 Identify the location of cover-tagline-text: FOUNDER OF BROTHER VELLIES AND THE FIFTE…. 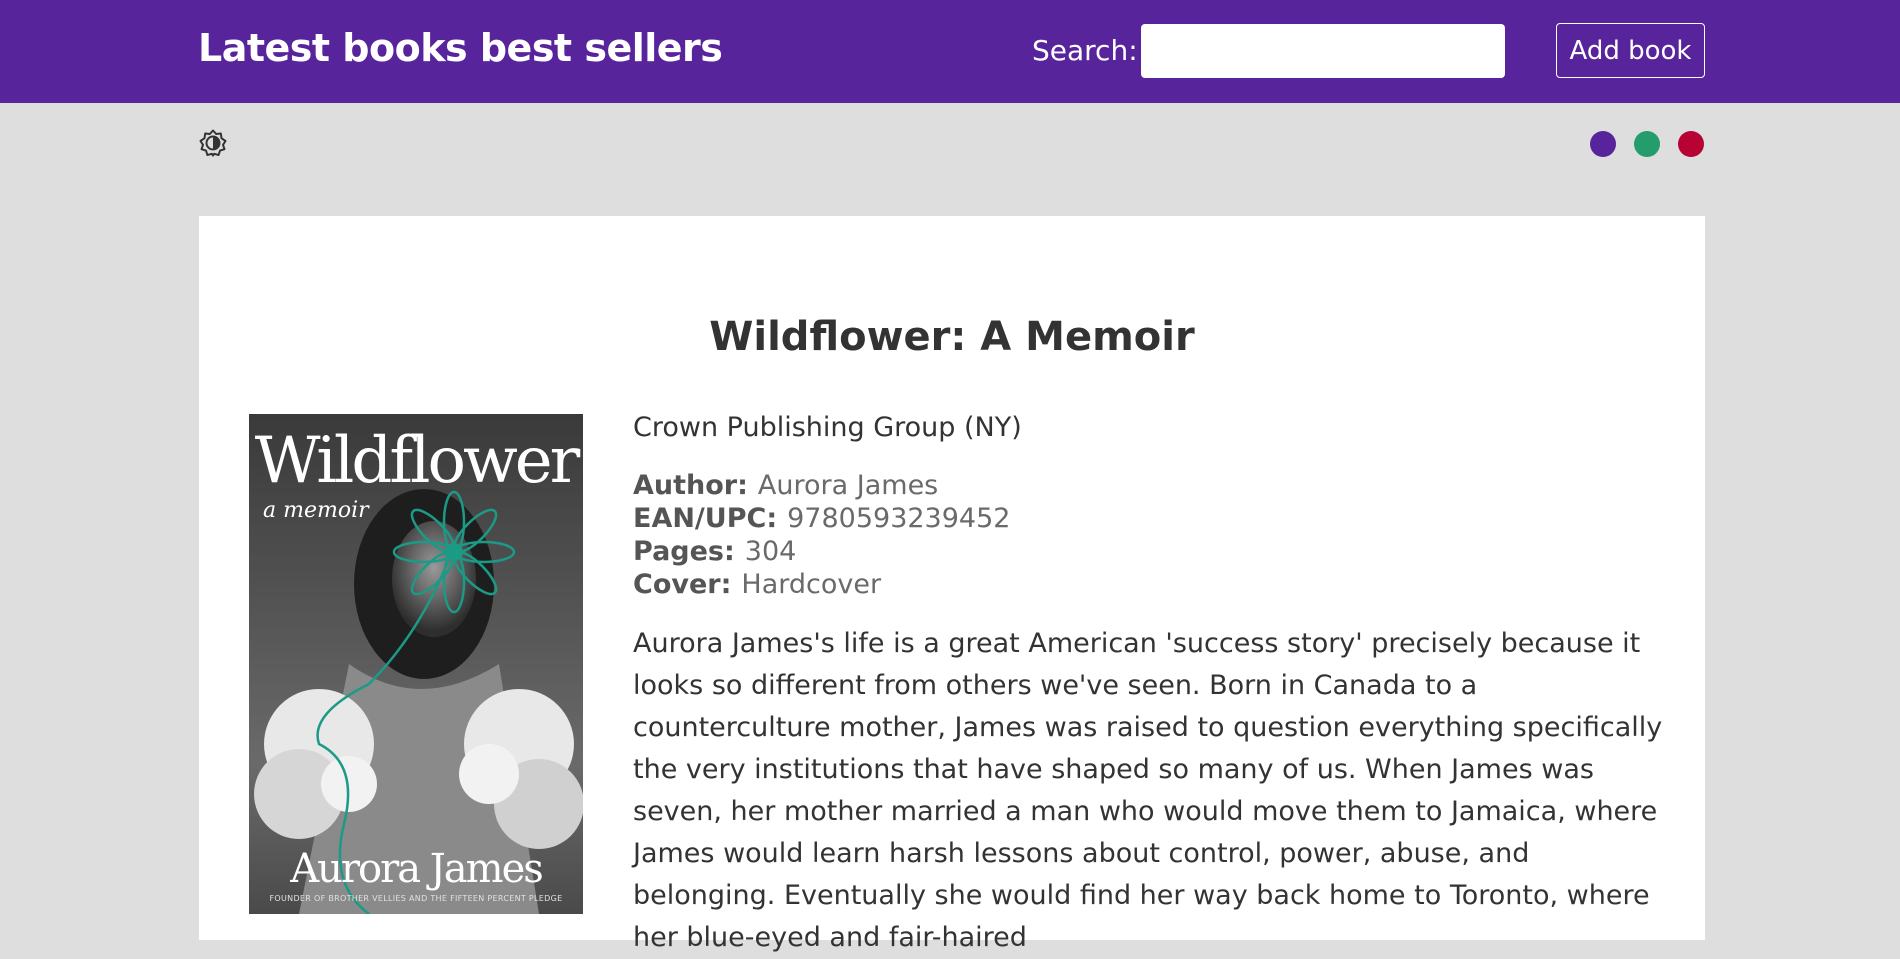
(416, 898).